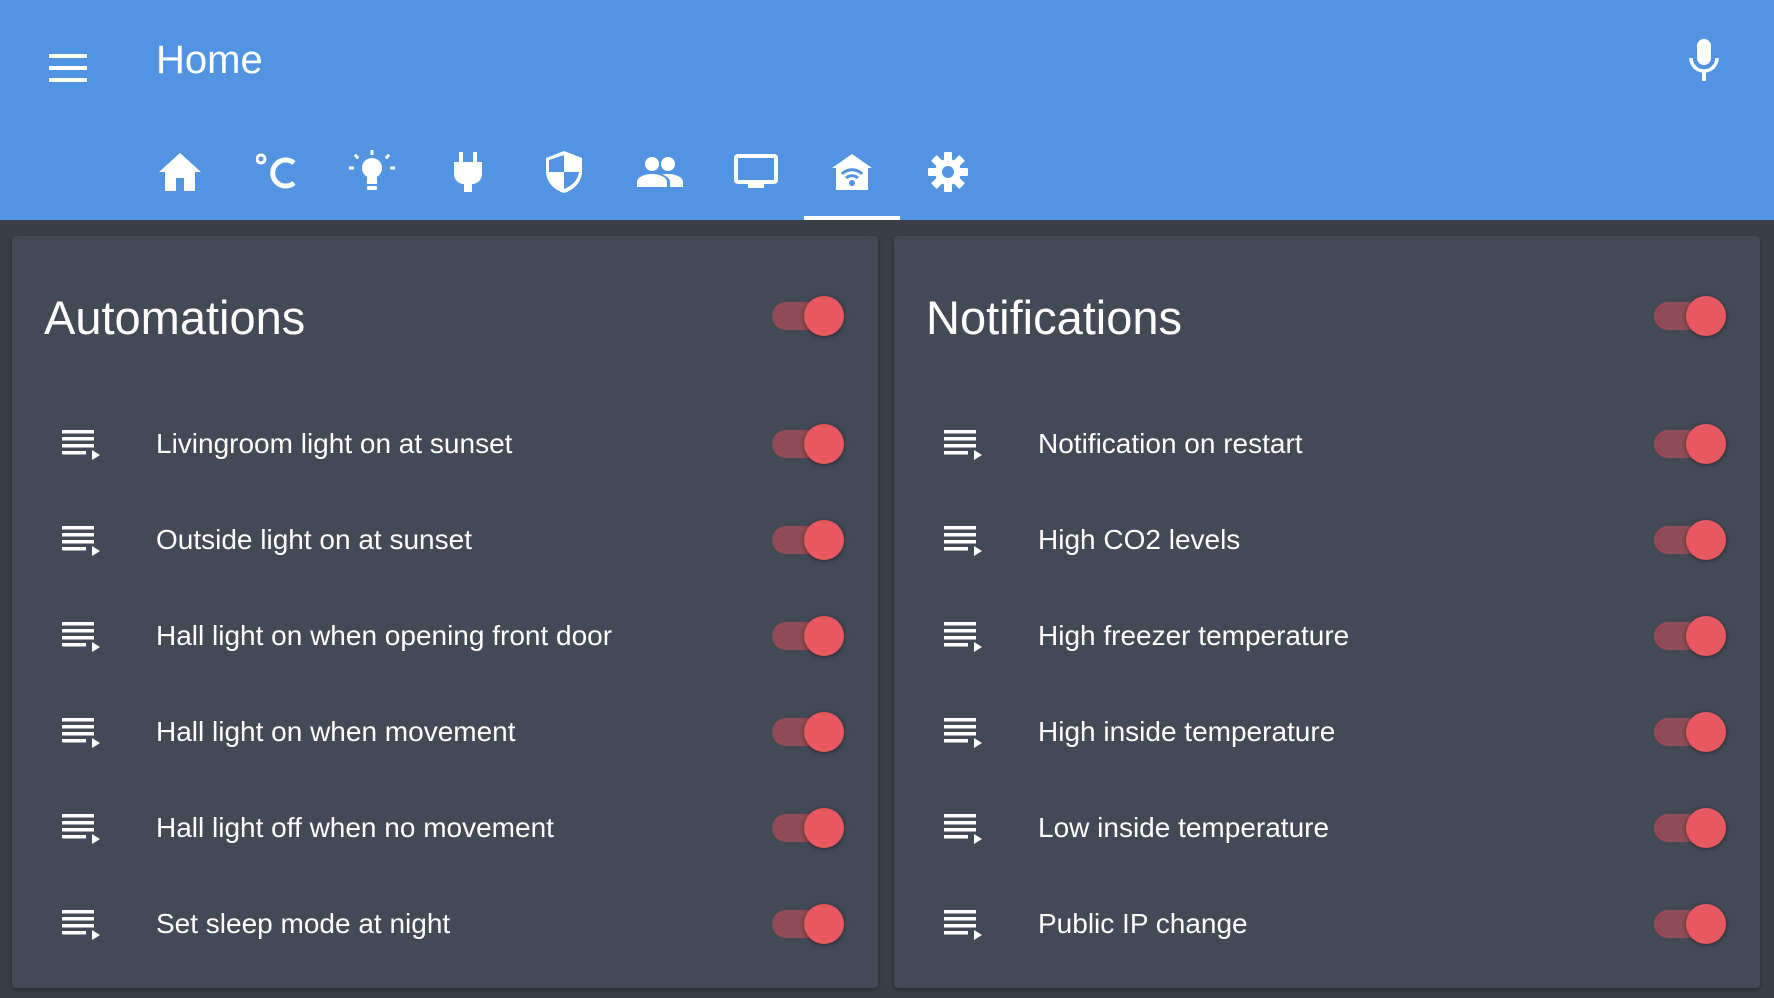 The width and height of the screenshot is (1774, 998). I want to click on power-plug-icon, so click(468, 172).